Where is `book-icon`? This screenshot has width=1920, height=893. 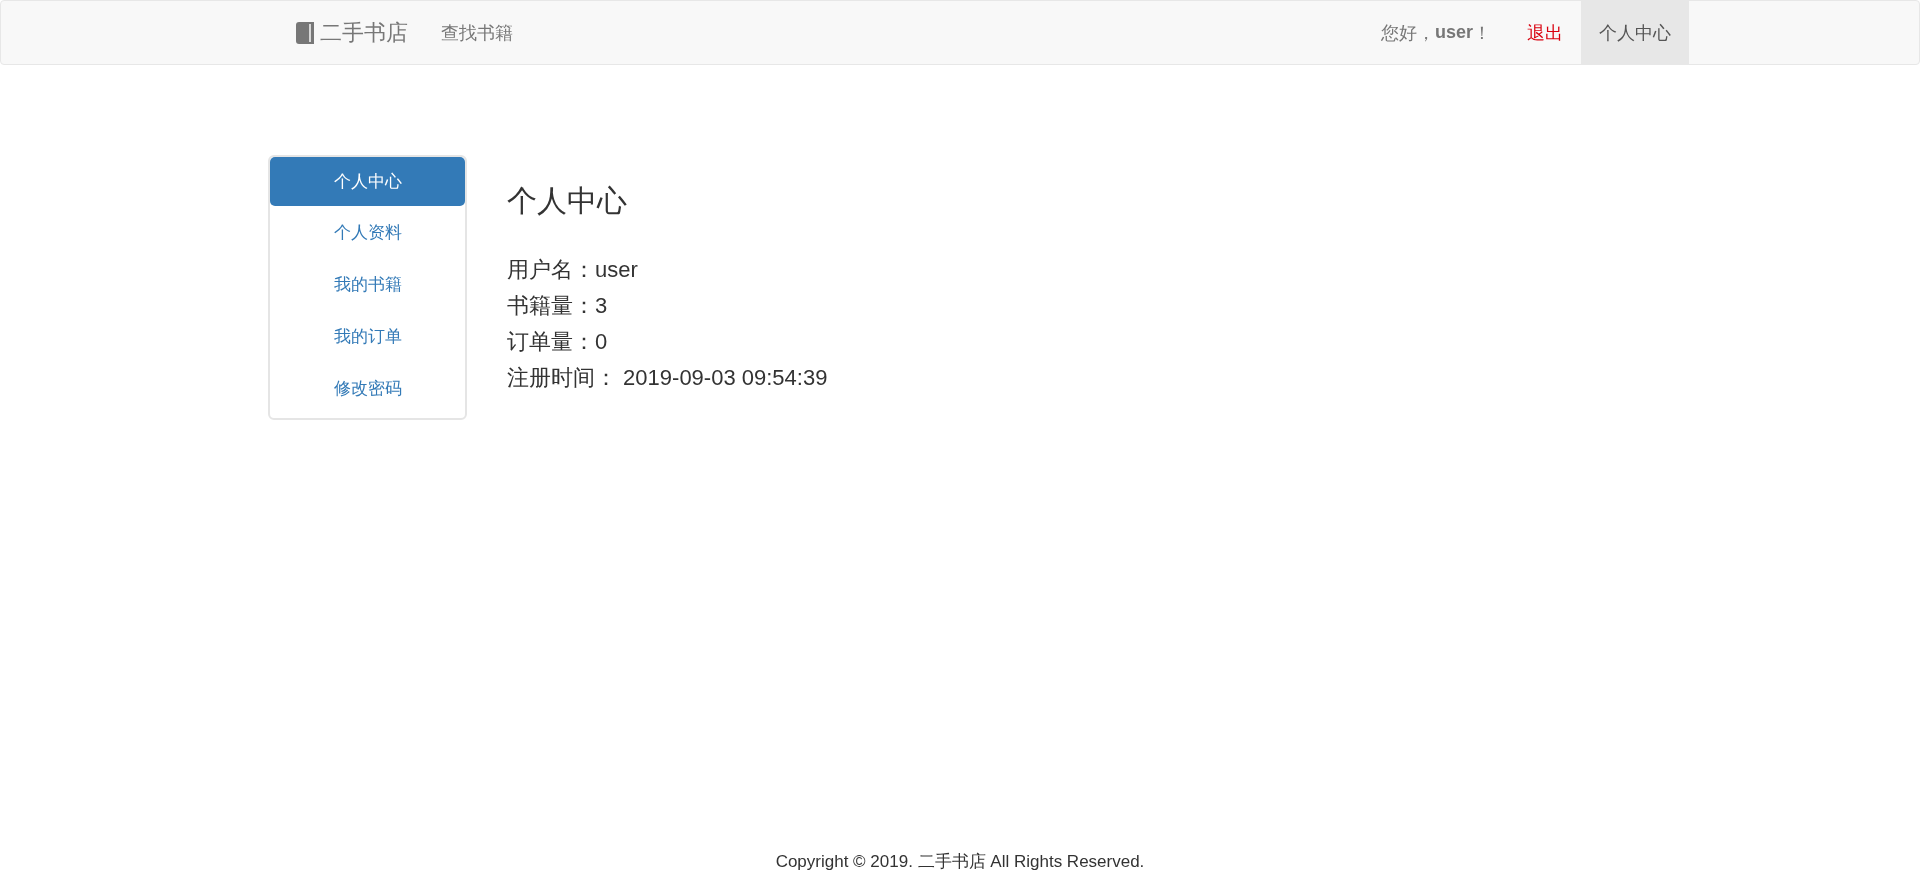 book-icon is located at coordinates (305, 32).